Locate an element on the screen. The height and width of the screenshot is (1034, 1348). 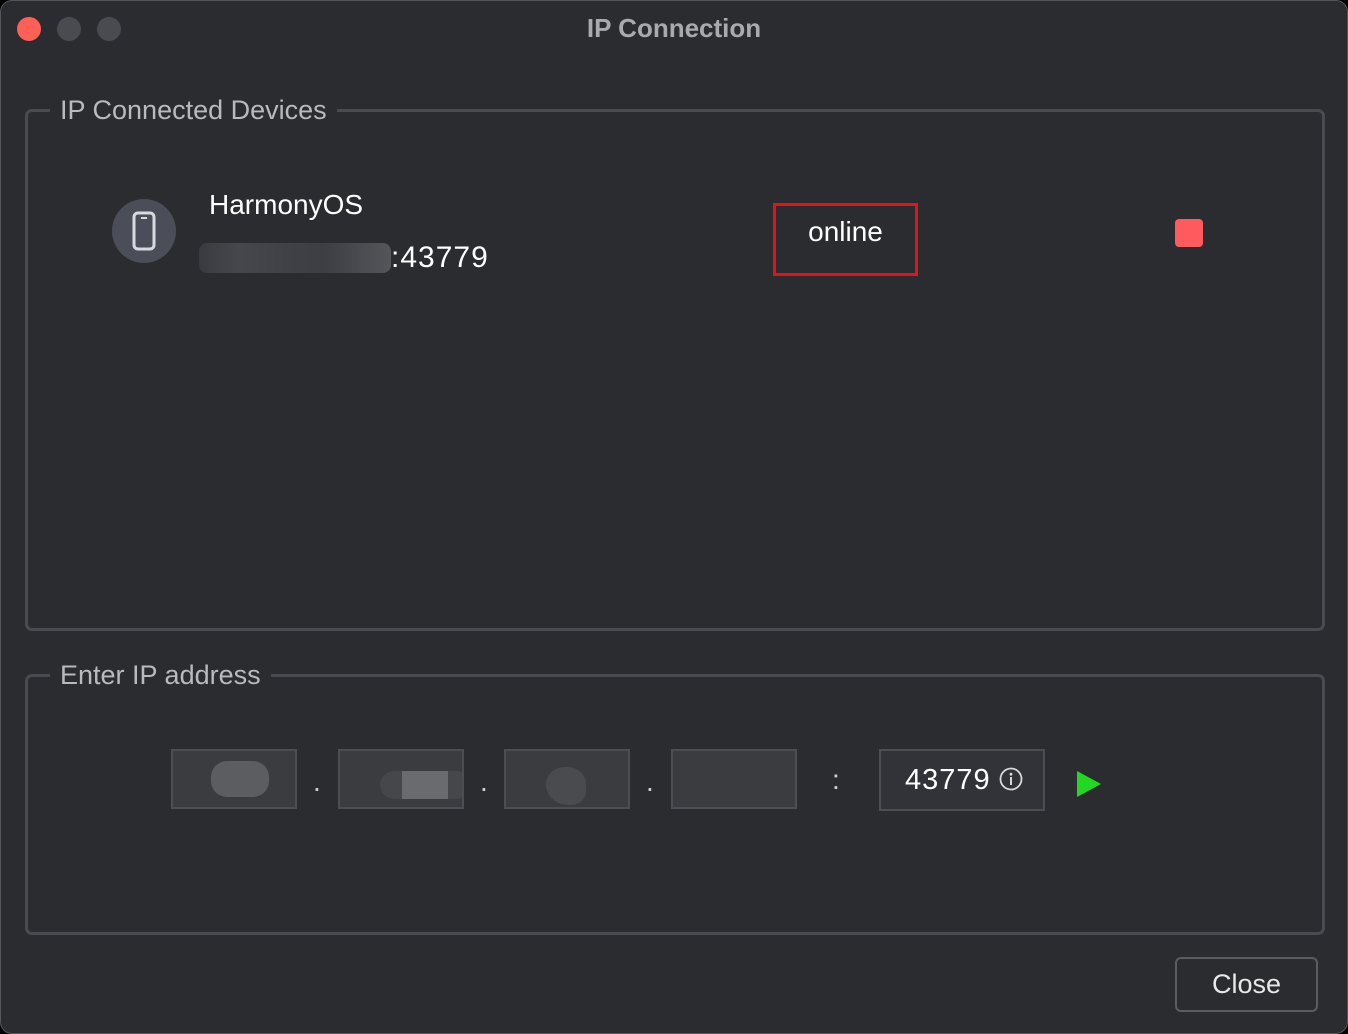
title-bar: IP Connection is located at coordinates (674, 28).